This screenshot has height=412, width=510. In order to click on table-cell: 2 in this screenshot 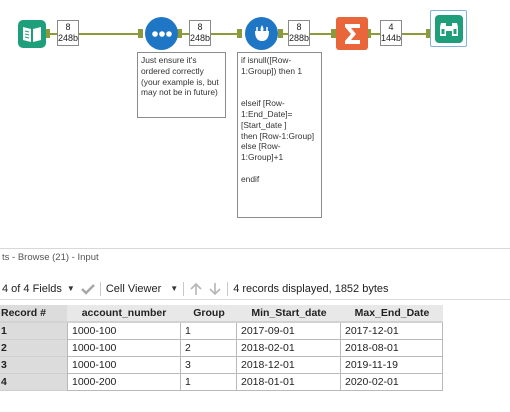, I will do `click(209, 348)`.